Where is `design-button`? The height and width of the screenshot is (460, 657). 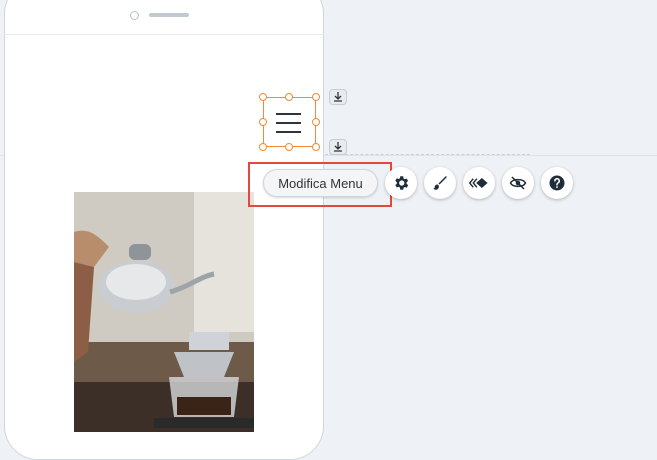
design-button is located at coordinates (440, 183).